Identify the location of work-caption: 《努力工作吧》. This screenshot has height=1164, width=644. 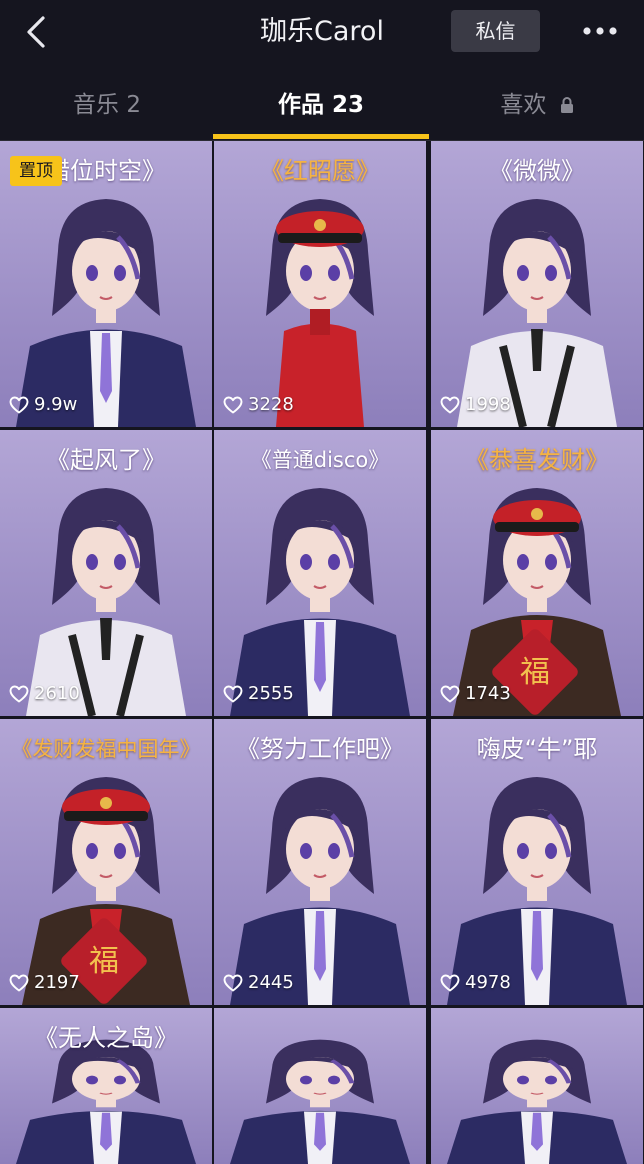
(320, 749).